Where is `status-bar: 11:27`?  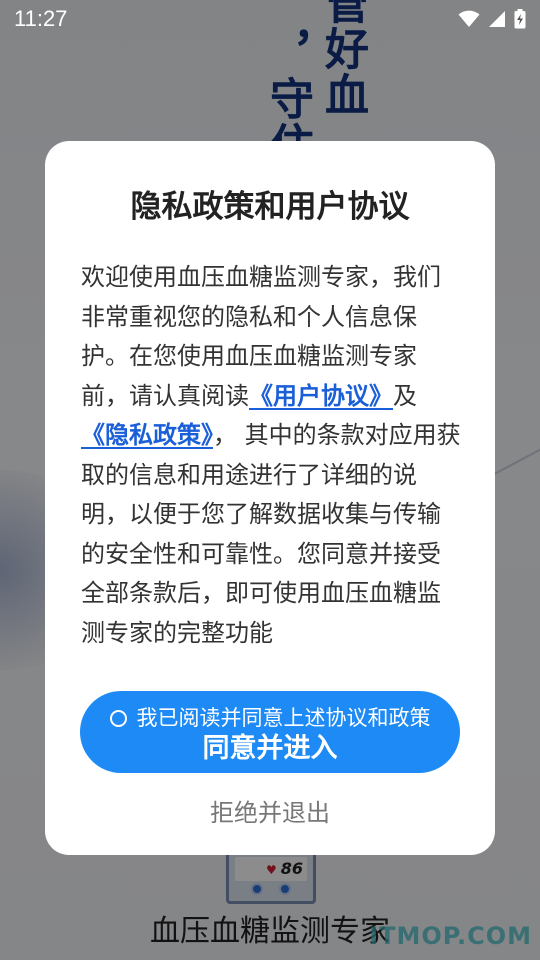
status-bar: 11:27 is located at coordinates (270, 19).